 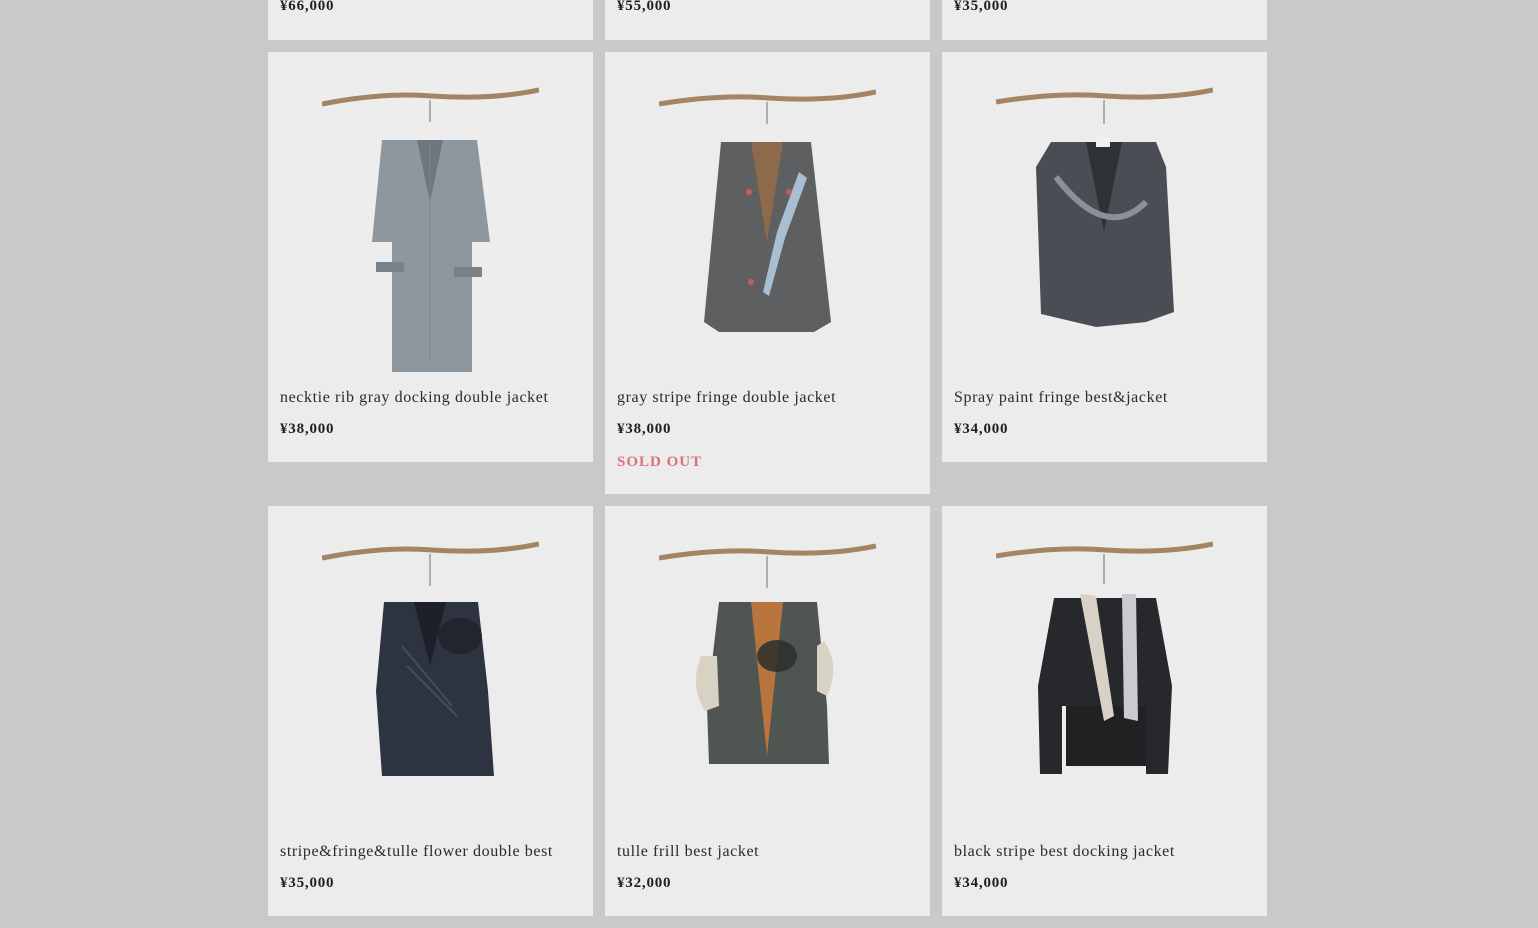 What do you see at coordinates (644, 7) in the screenshot?
I see `product-price: ¥55,000` at bounding box center [644, 7].